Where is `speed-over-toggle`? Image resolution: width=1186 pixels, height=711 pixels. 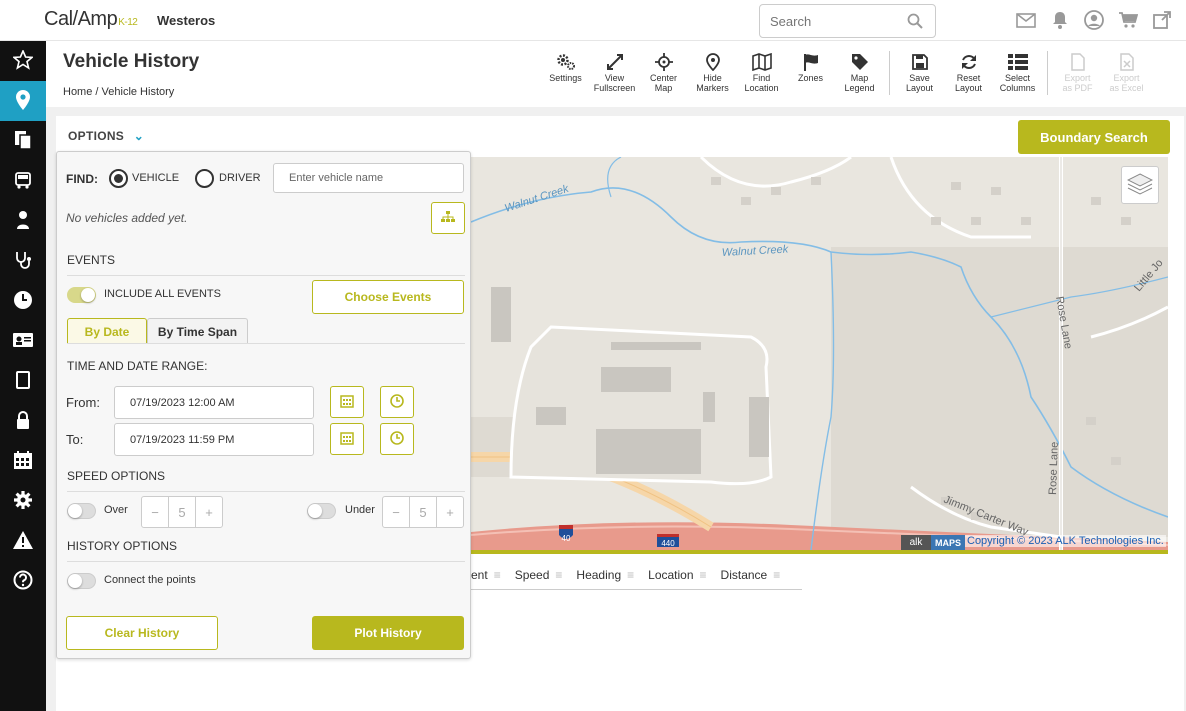
speed-over-toggle is located at coordinates (81, 511).